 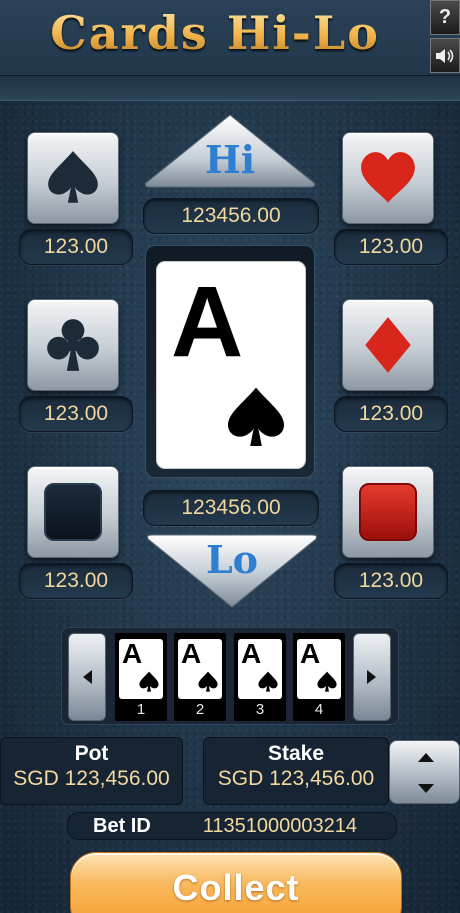 What do you see at coordinates (230, 676) in the screenshot?
I see `card-history: A 1 A 2 A 3 A 4` at bounding box center [230, 676].